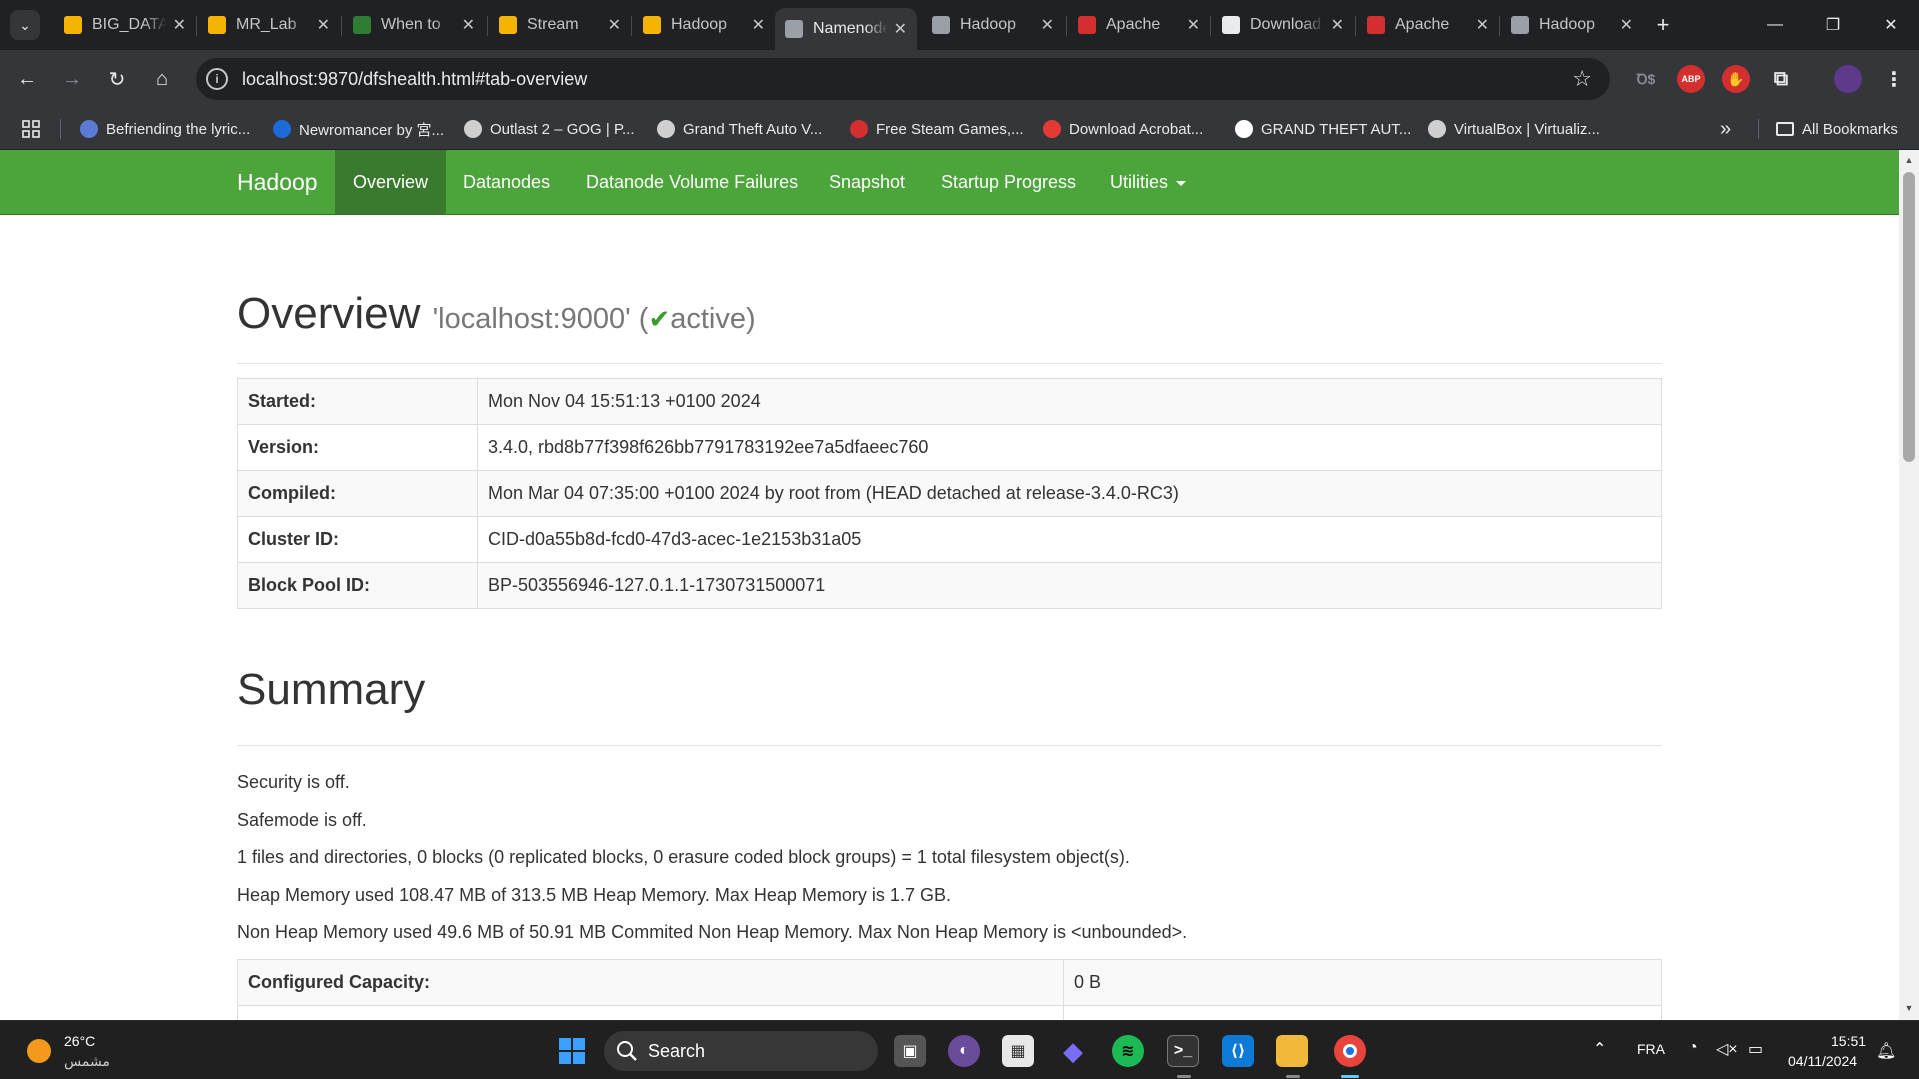 The image size is (1919, 1079). I want to click on terminal-icon: >_, so click(1183, 1051).